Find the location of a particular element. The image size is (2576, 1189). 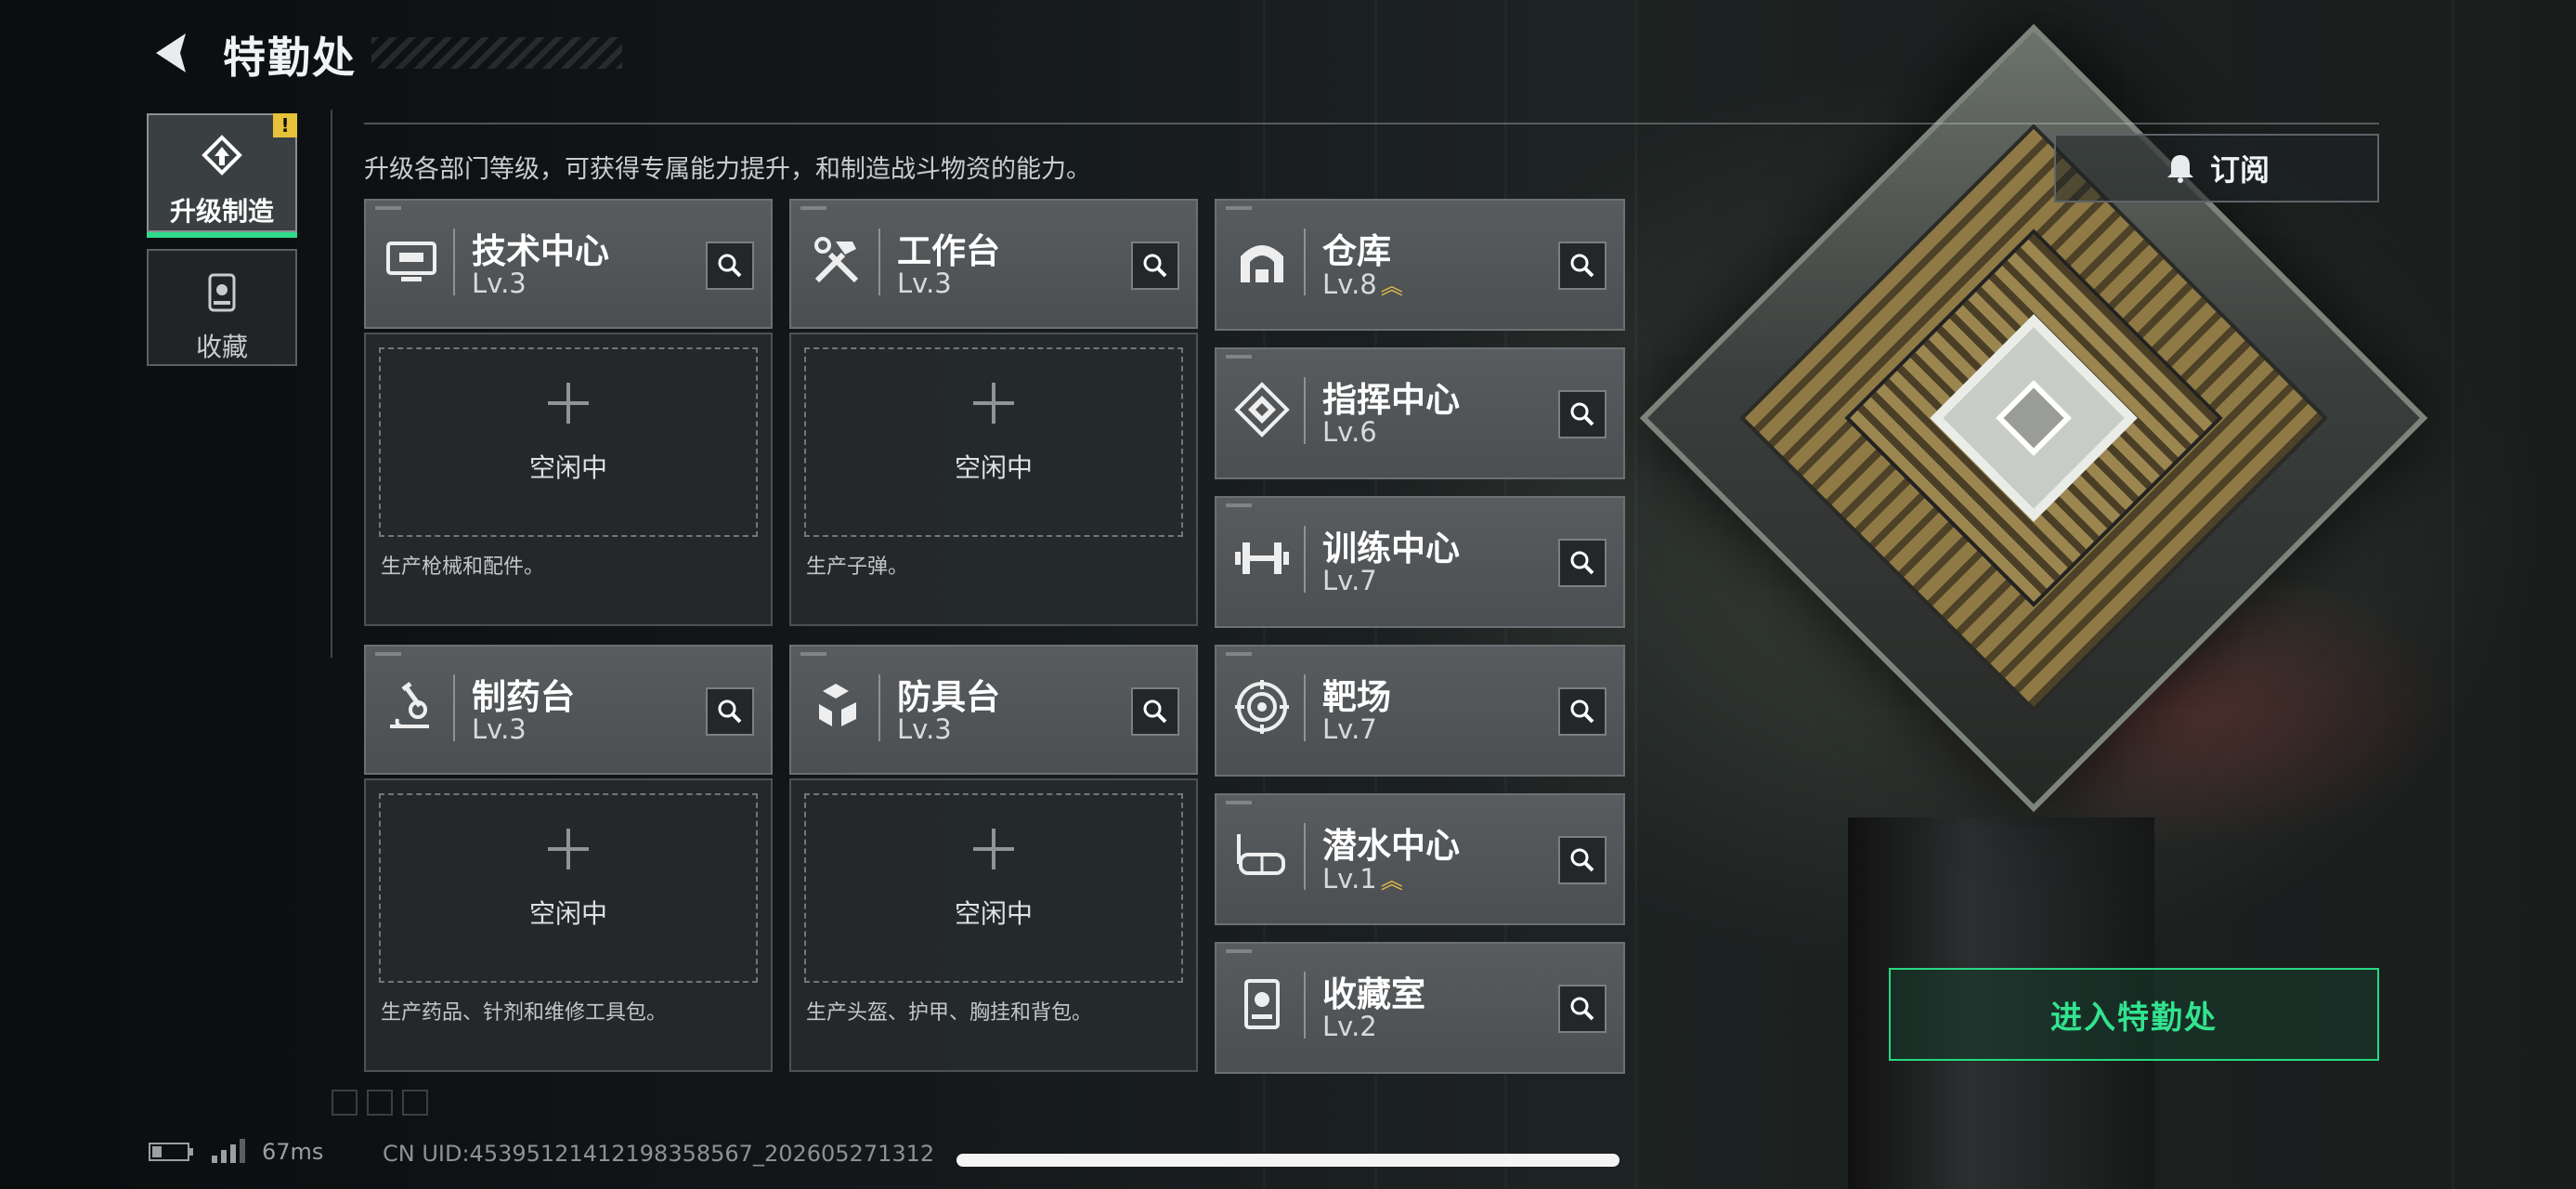

department-name: 防具台 is located at coordinates (948, 697).